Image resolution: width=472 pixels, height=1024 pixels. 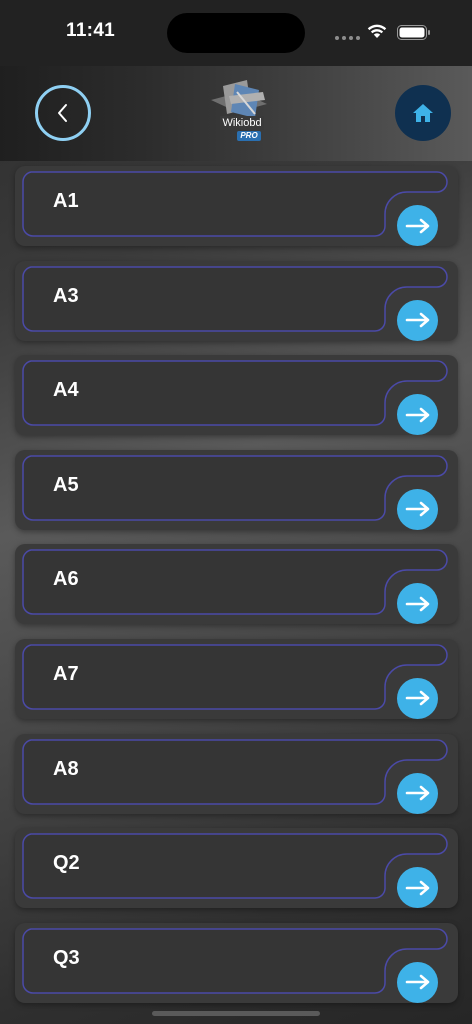 I want to click on list-item-label: A8, so click(x=66, y=768).